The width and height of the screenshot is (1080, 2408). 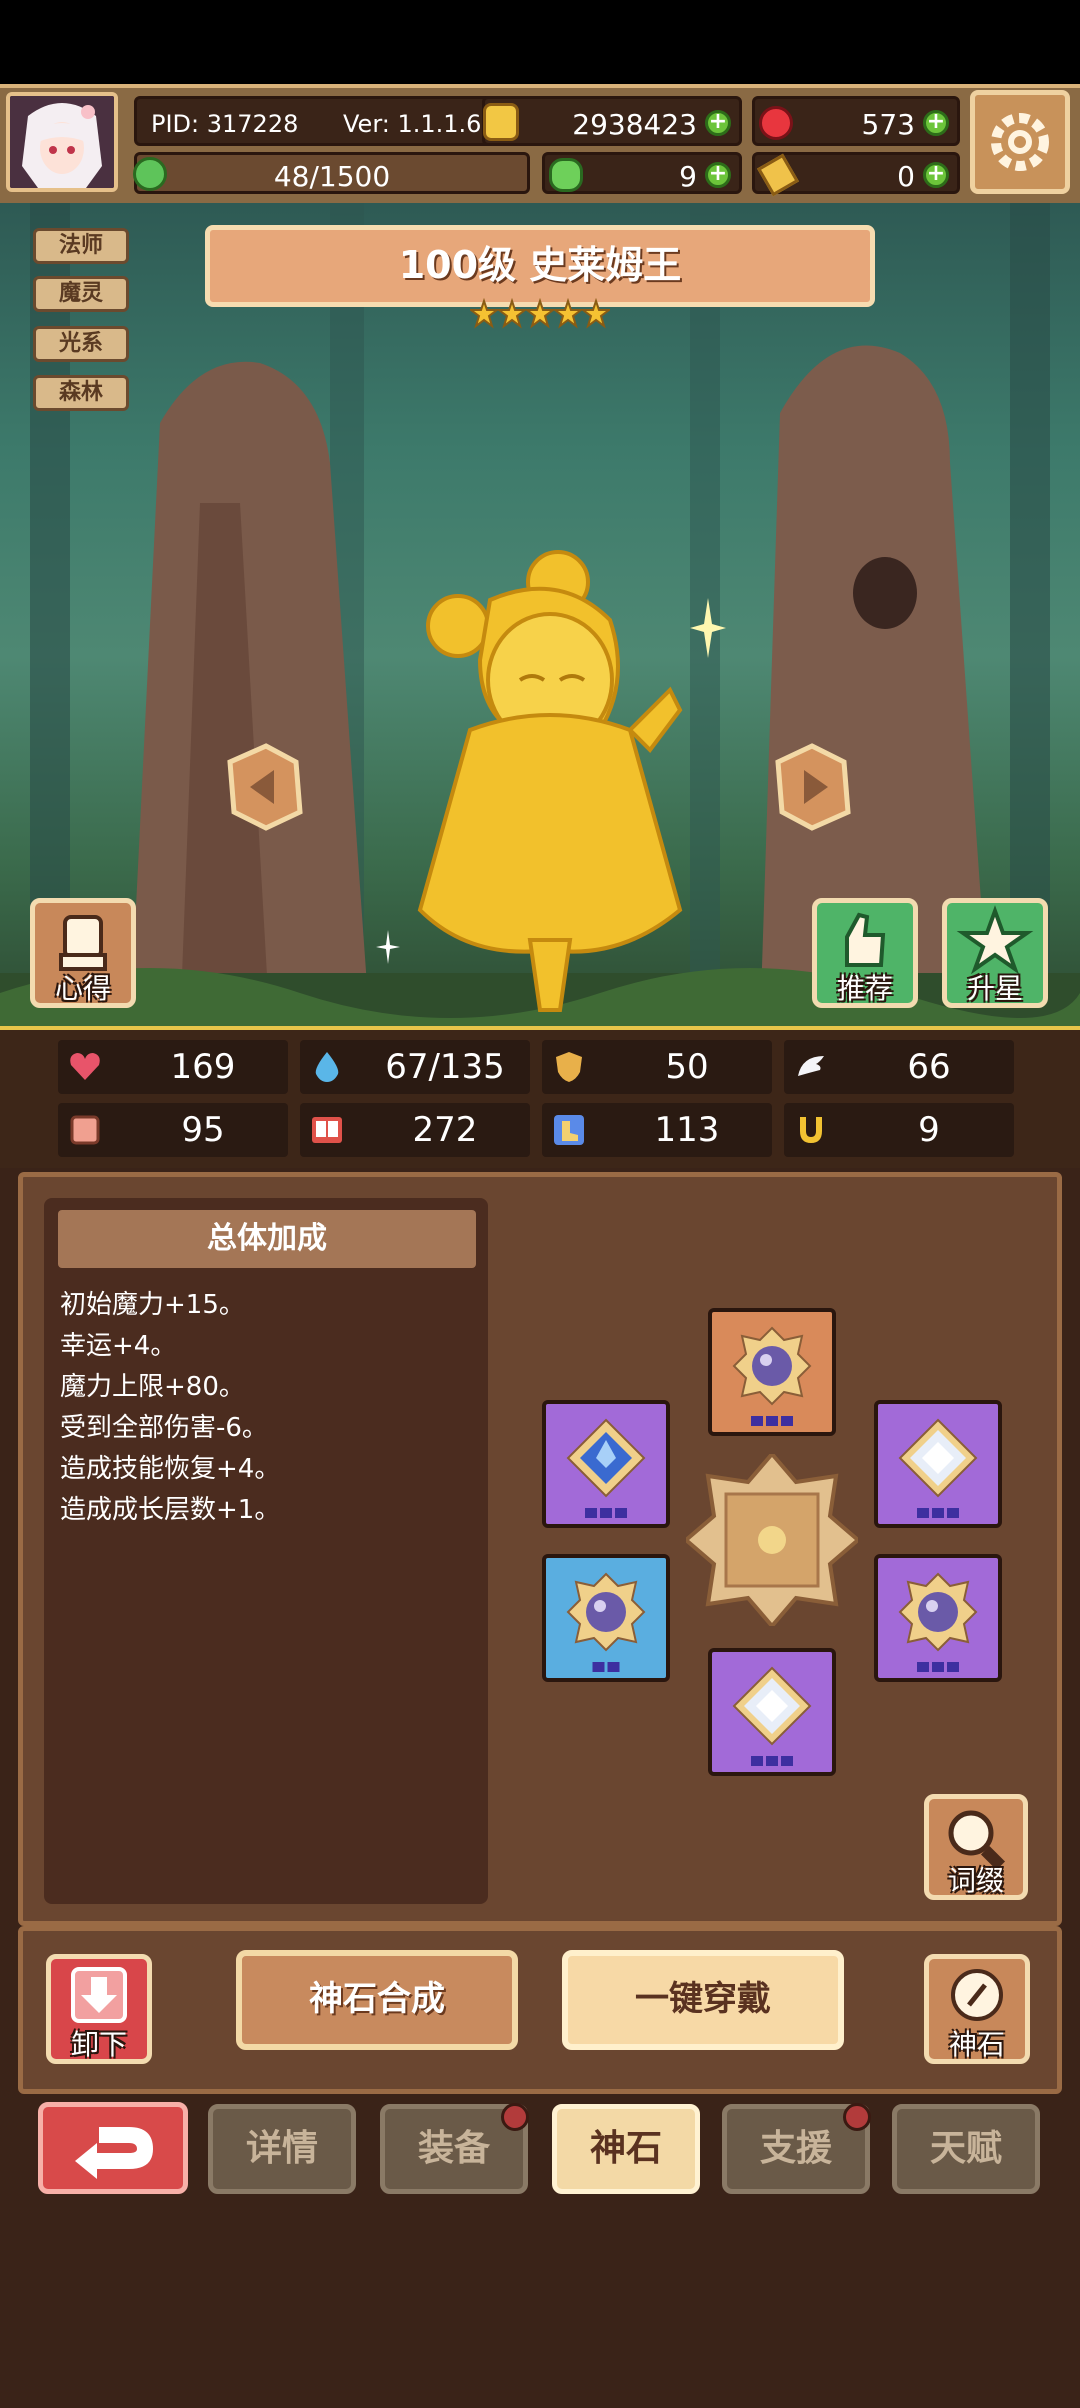 What do you see at coordinates (976, 2044) in the screenshot?
I see `godstone-label: 神石` at bounding box center [976, 2044].